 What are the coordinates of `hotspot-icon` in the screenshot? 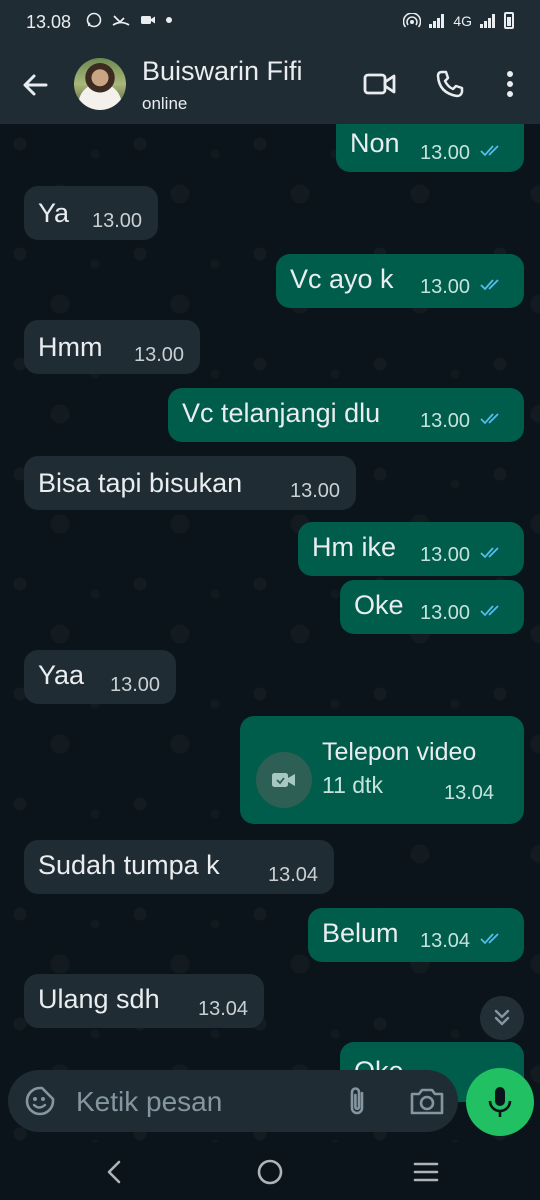 It's located at (412, 20).